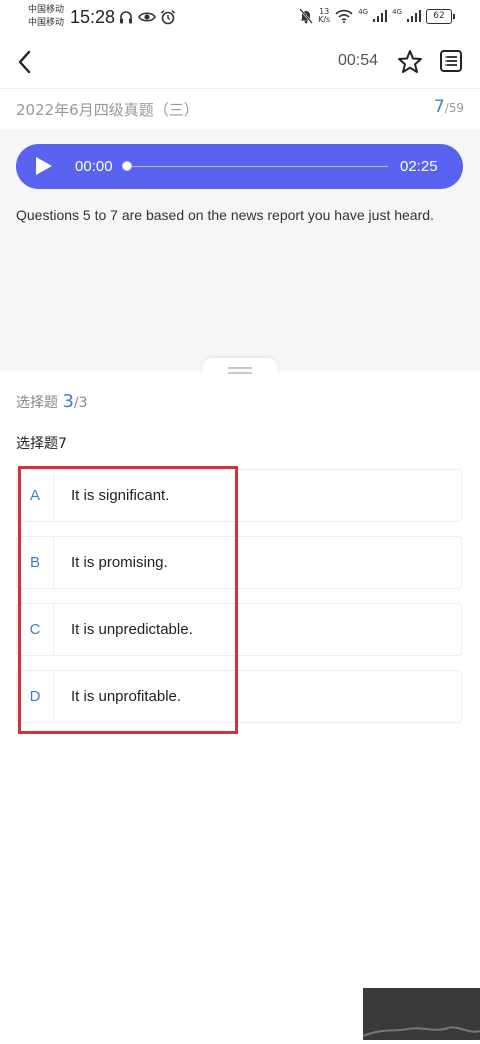 The width and height of the screenshot is (480, 1044). Describe the element at coordinates (68, 401) in the screenshot. I see `question-type-index: 3` at that location.